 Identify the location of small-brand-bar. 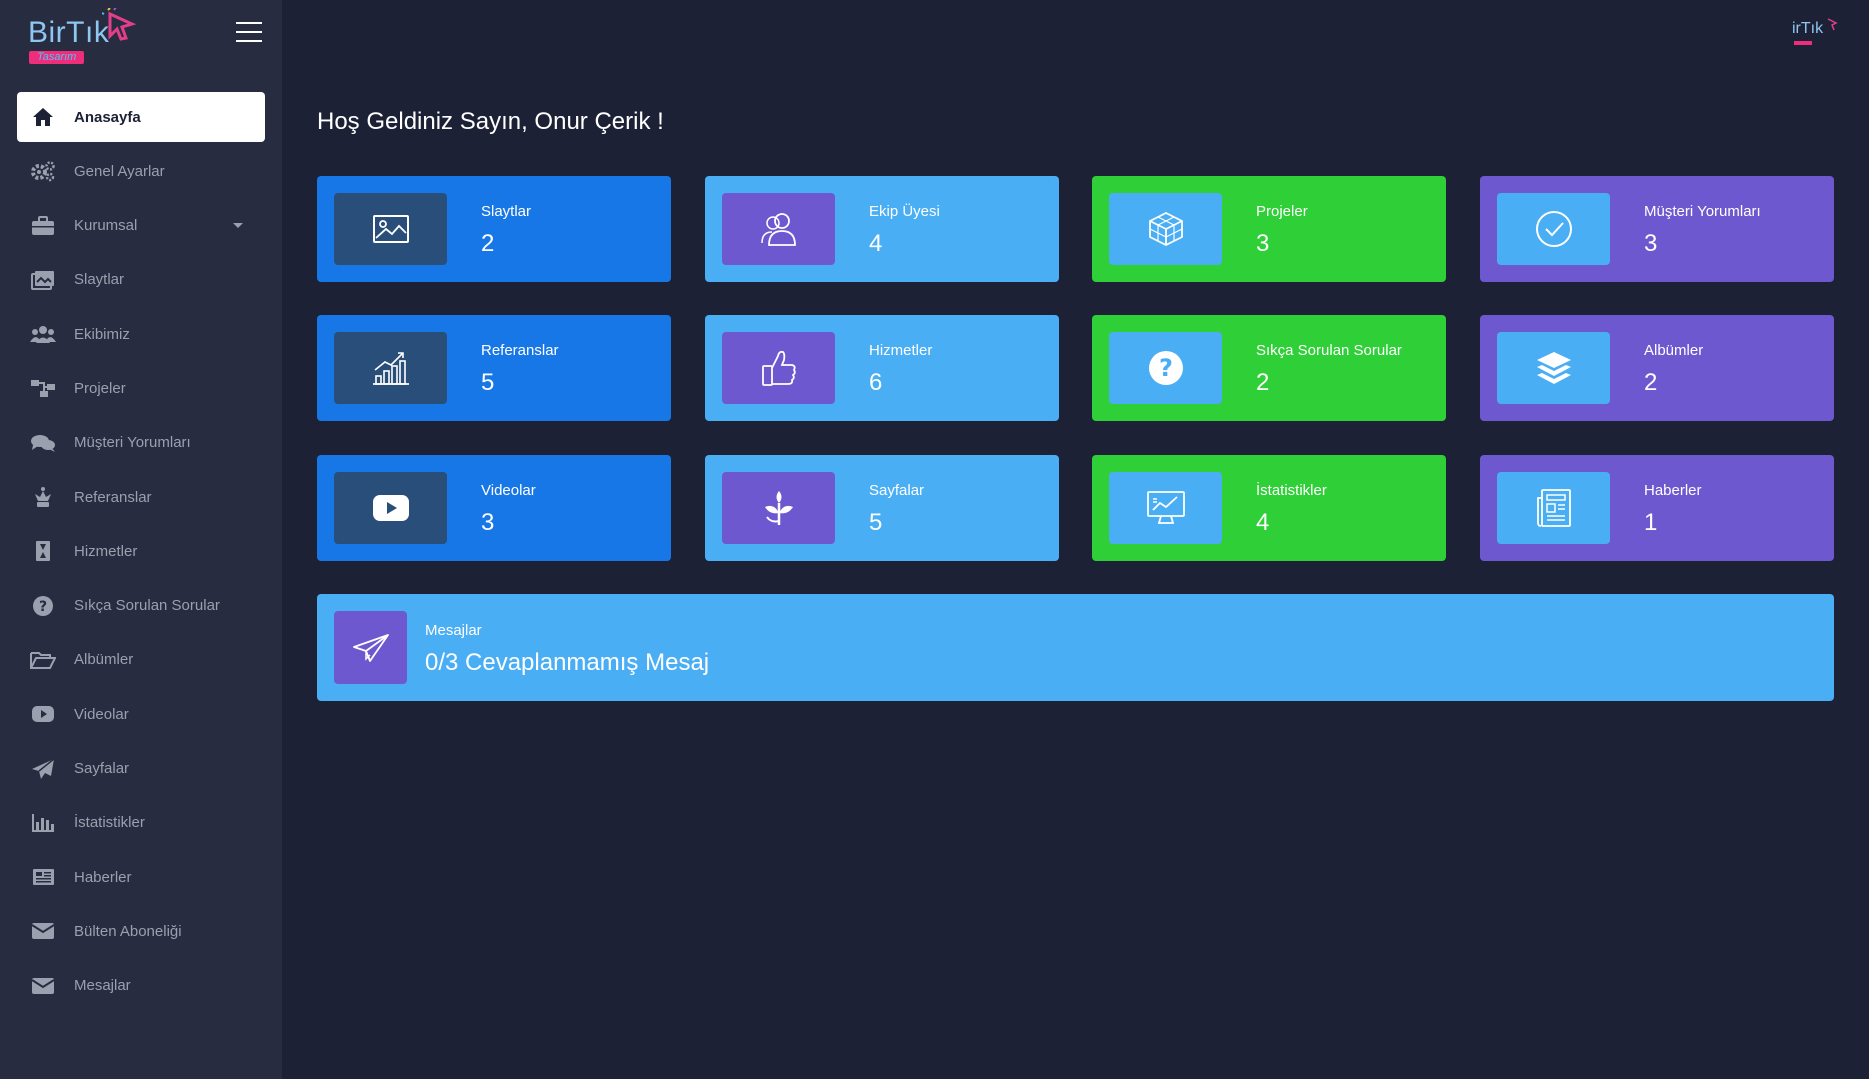
(1803, 43).